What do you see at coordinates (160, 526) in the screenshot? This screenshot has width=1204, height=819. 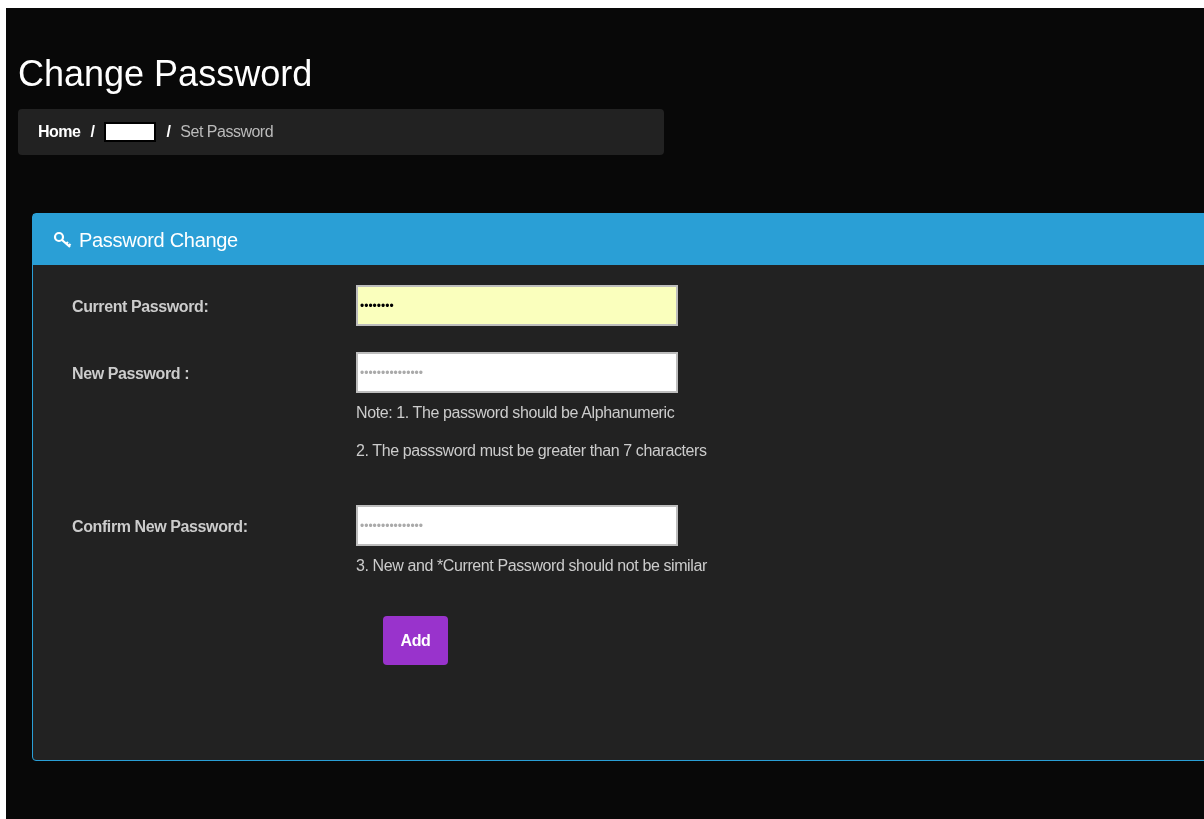 I see `field-label: Confirm New Password:` at bounding box center [160, 526].